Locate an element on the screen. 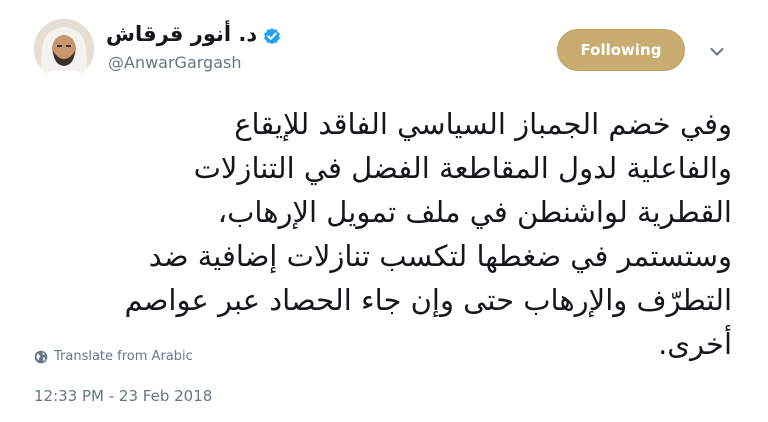 The image size is (768, 422). tweet-timestamp: 12:33 PM - 23 Feb 2018 is located at coordinates (123, 396).